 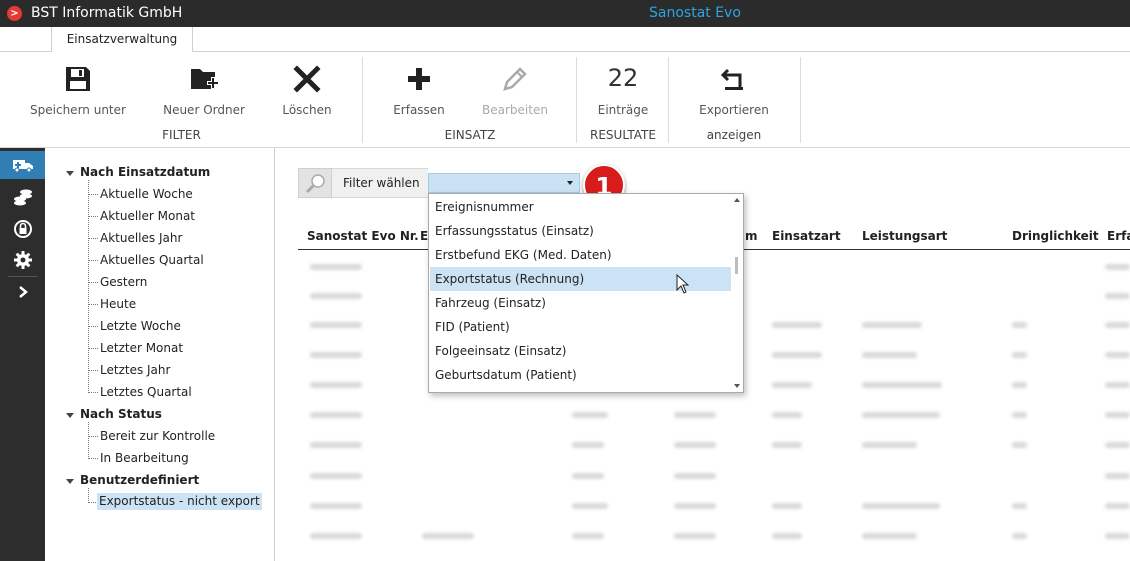 I want to click on new-folder-label: Neuer Ordner, so click(x=204, y=110).